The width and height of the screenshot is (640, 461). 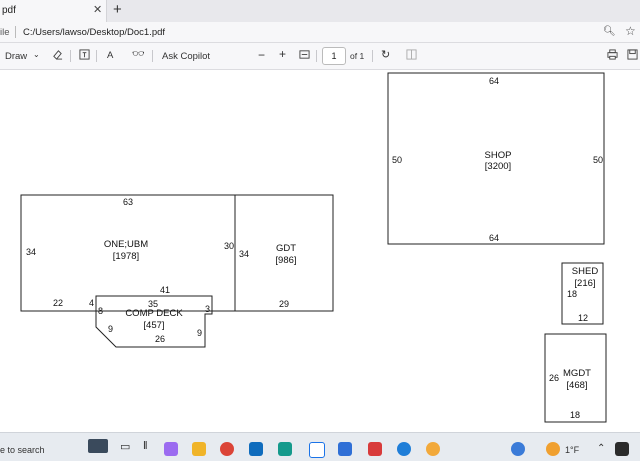 I want to click on edge-icon, so click(x=404, y=449).